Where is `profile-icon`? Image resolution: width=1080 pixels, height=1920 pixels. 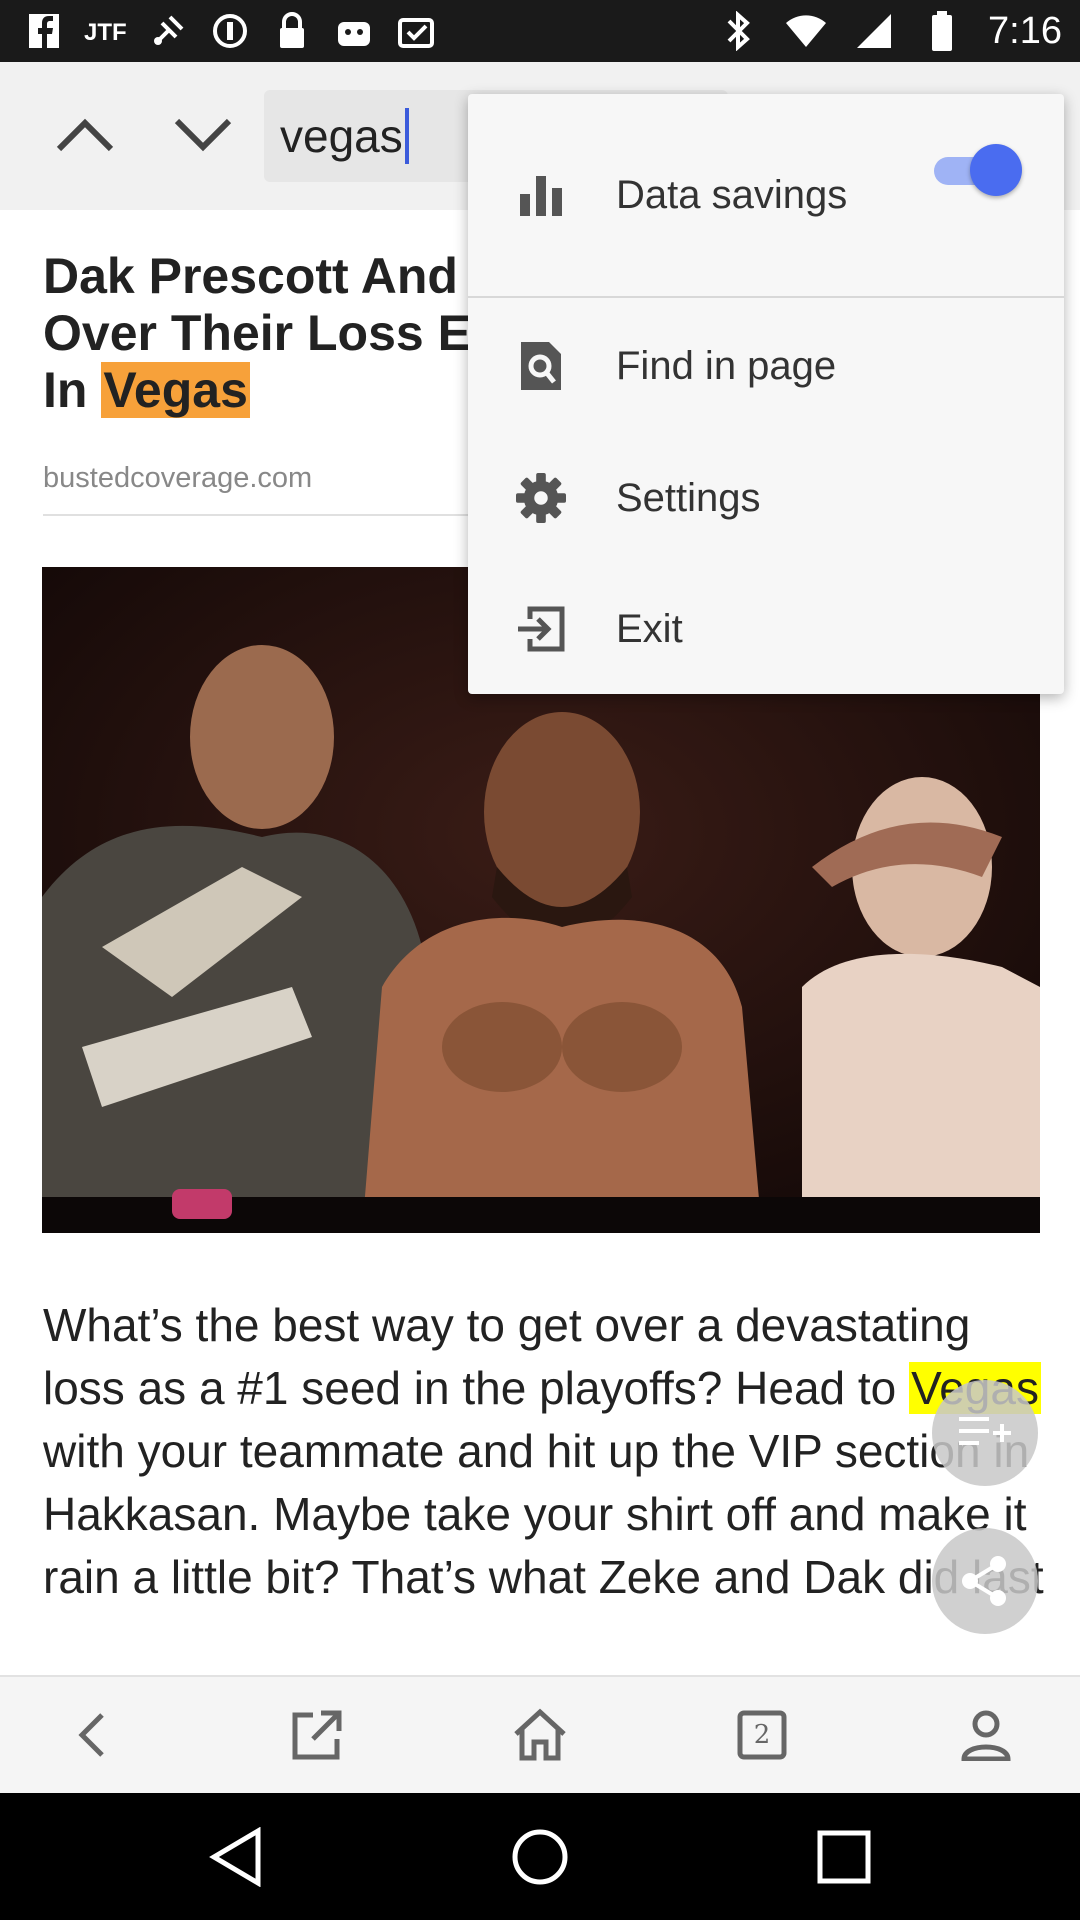
profile-icon is located at coordinates (986, 1735).